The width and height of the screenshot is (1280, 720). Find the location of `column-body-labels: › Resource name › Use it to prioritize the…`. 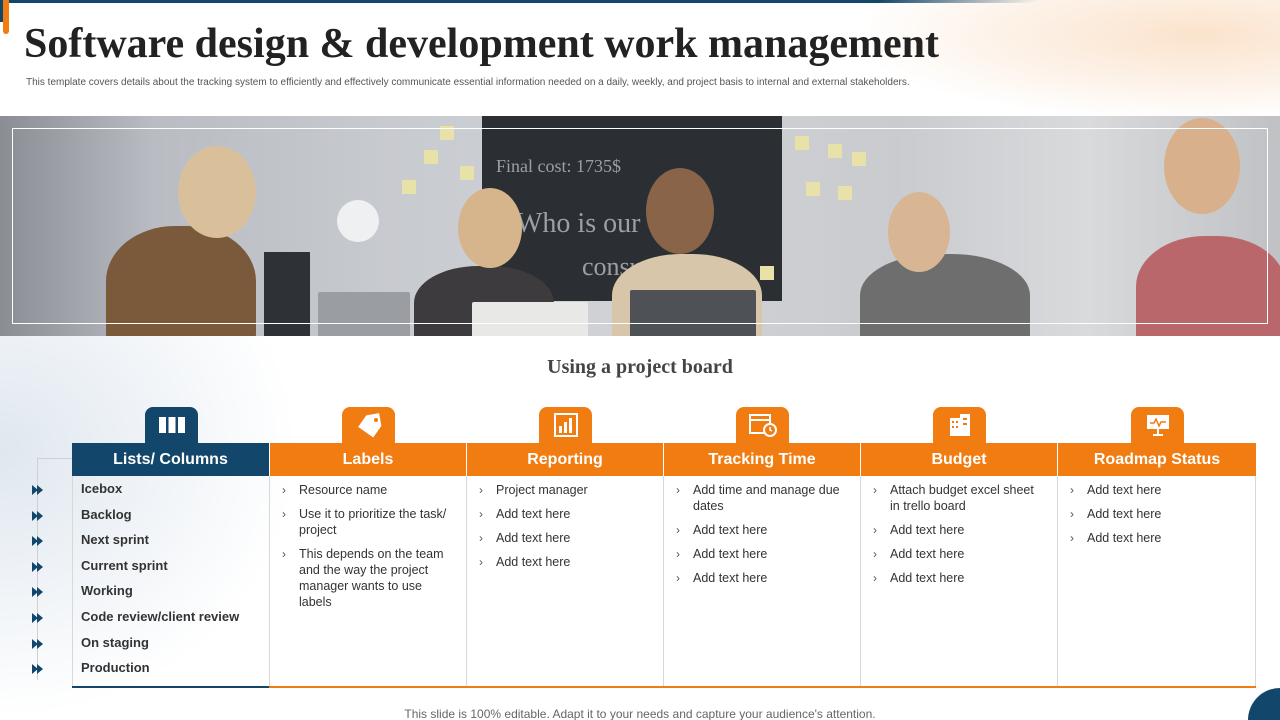

column-body-labels: › Resource name › Use it to prioritize the… is located at coordinates (367, 581).